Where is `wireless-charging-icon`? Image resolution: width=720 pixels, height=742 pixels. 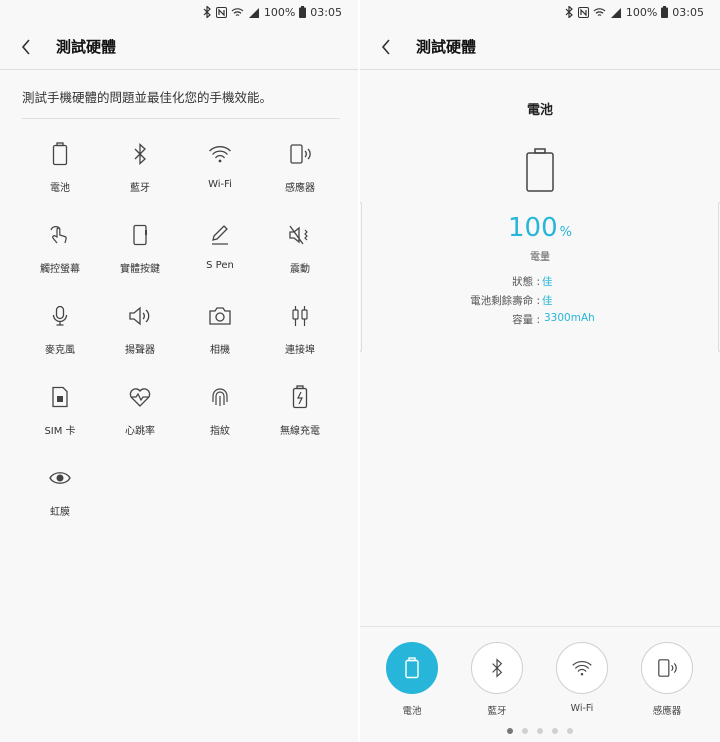
wireless-charging-icon is located at coordinates (300, 397).